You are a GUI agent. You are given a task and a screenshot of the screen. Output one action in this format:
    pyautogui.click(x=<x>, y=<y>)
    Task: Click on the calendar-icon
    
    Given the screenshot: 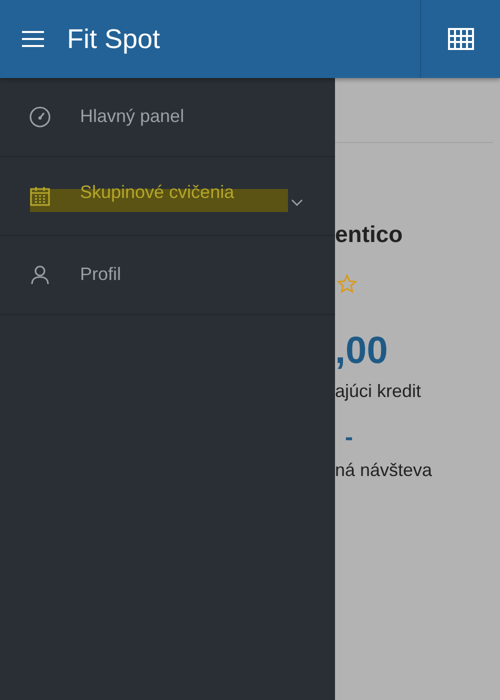 What is the action you would take?
    pyautogui.click(x=40, y=196)
    